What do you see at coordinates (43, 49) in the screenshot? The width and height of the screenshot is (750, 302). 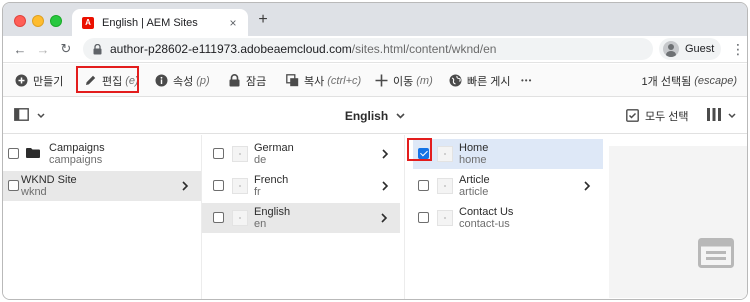 I see `forward-icon: →` at bounding box center [43, 49].